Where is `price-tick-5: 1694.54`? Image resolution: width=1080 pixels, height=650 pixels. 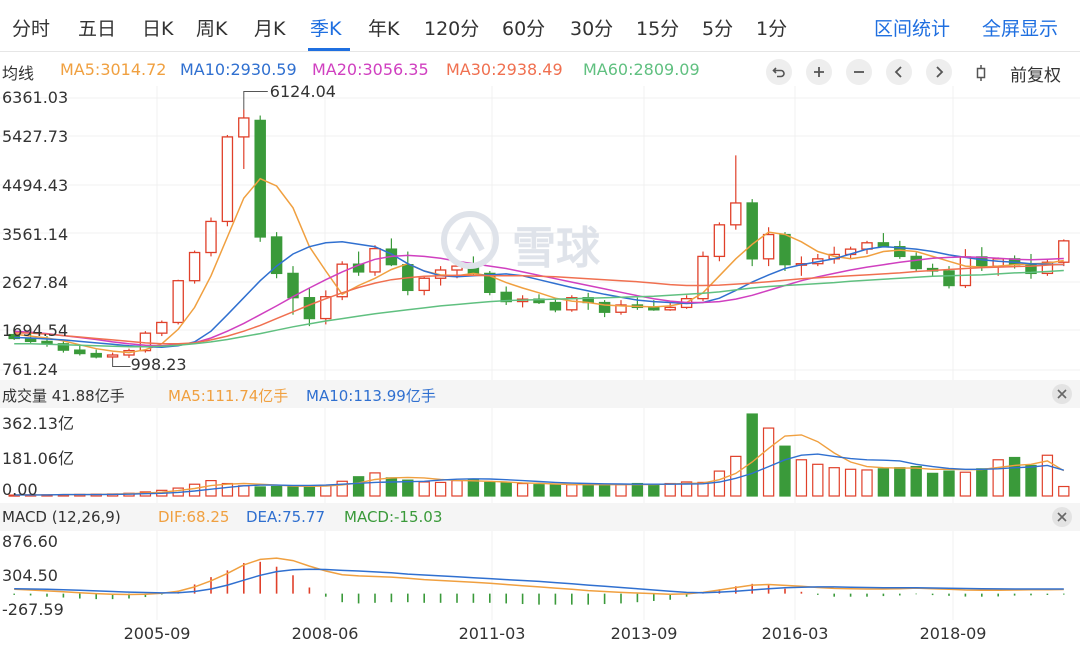
price-tick-5: 1694.54 is located at coordinates (35, 330).